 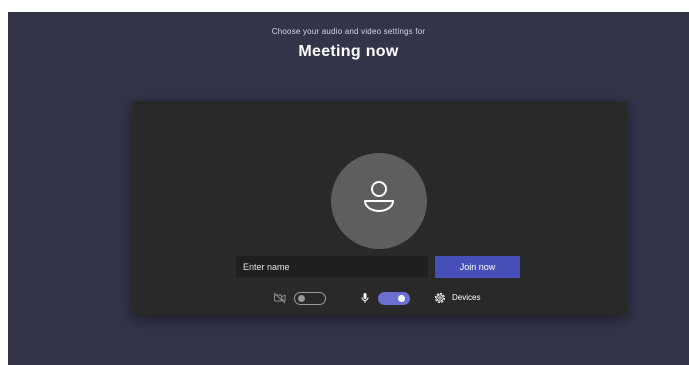 I want to click on meeting-title: Meeting now, so click(x=348, y=51).